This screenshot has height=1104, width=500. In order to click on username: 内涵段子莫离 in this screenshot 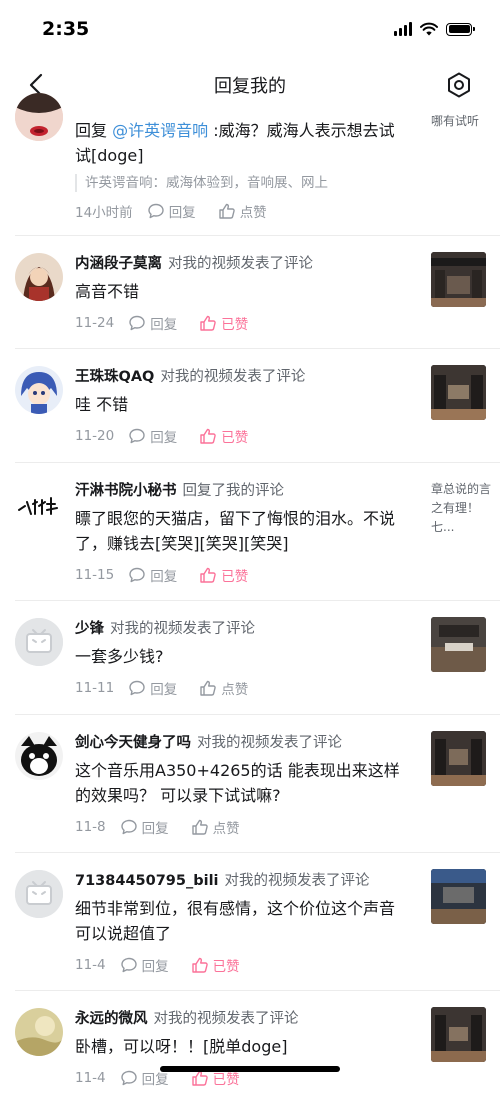, I will do `click(118, 264)`.